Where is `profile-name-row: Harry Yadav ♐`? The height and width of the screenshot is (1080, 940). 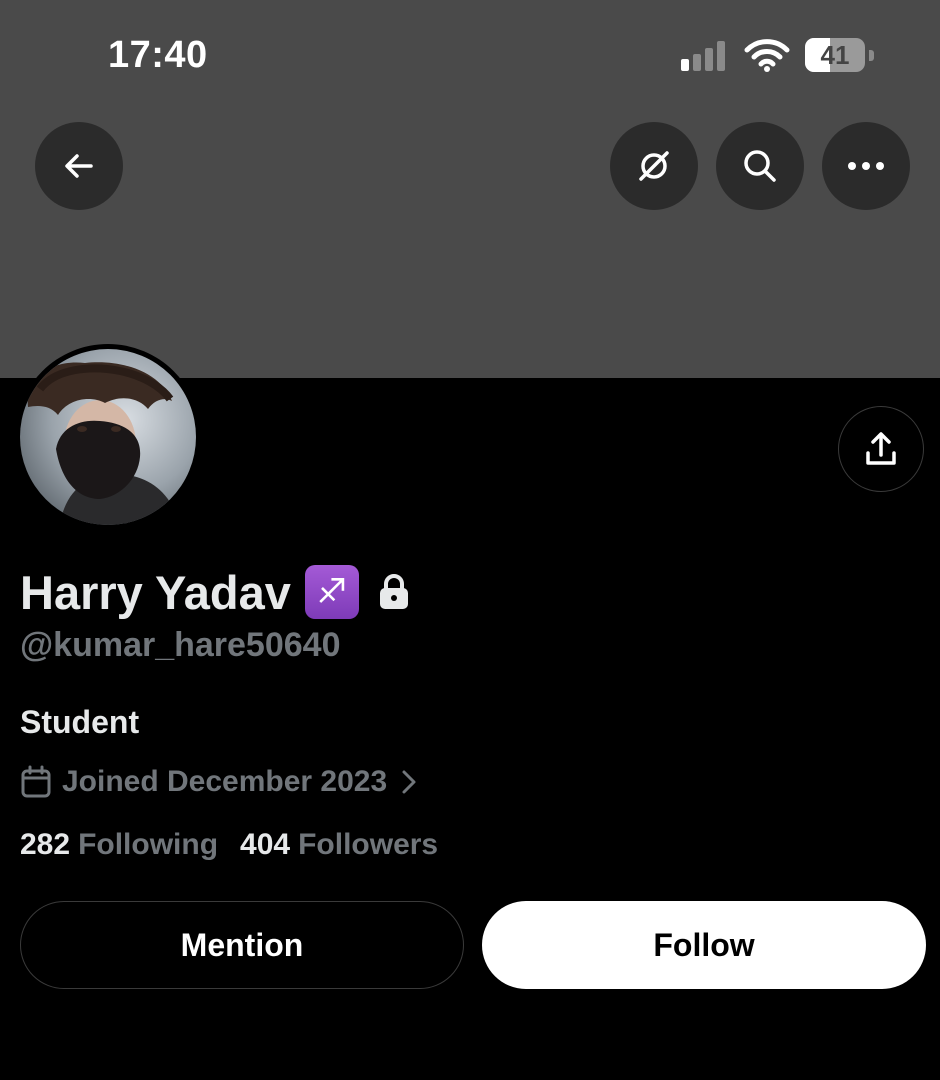
profile-name-row: Harry Yadav ♐ is located at coordinates (215, 592).